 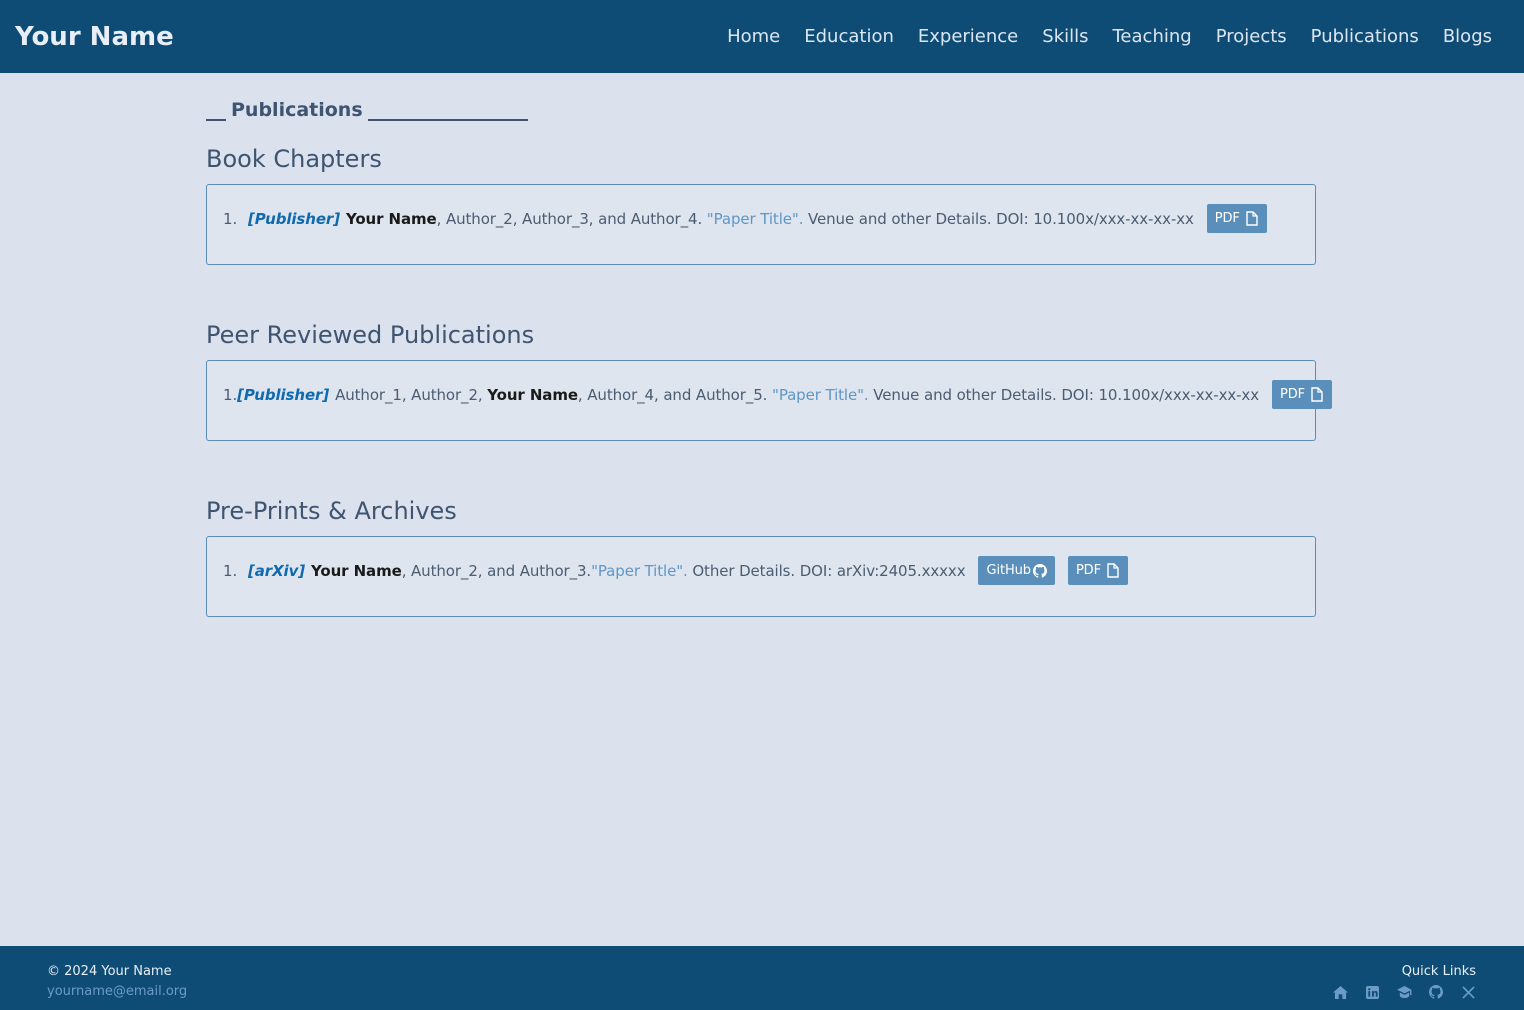 What do you see at coordinates (294, 159) in the screenshot?
I see `section-heading-book-chapters: Book Chapters` at bounding box center [294, 159].